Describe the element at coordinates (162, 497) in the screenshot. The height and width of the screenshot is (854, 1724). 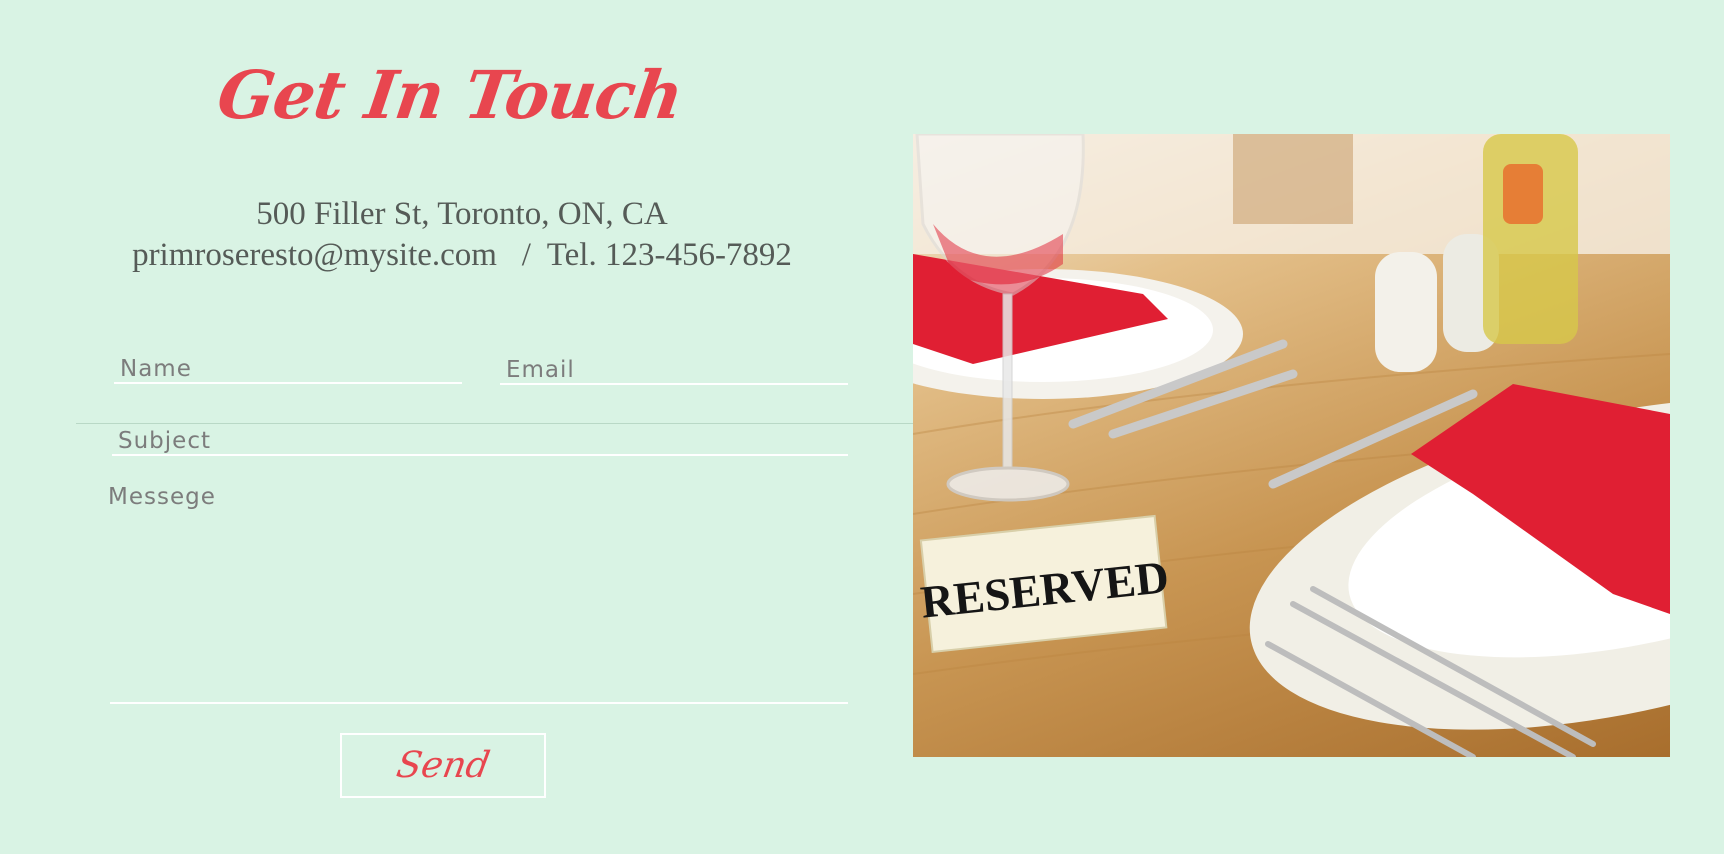
I see `message-placeholder: Messege` at that location.